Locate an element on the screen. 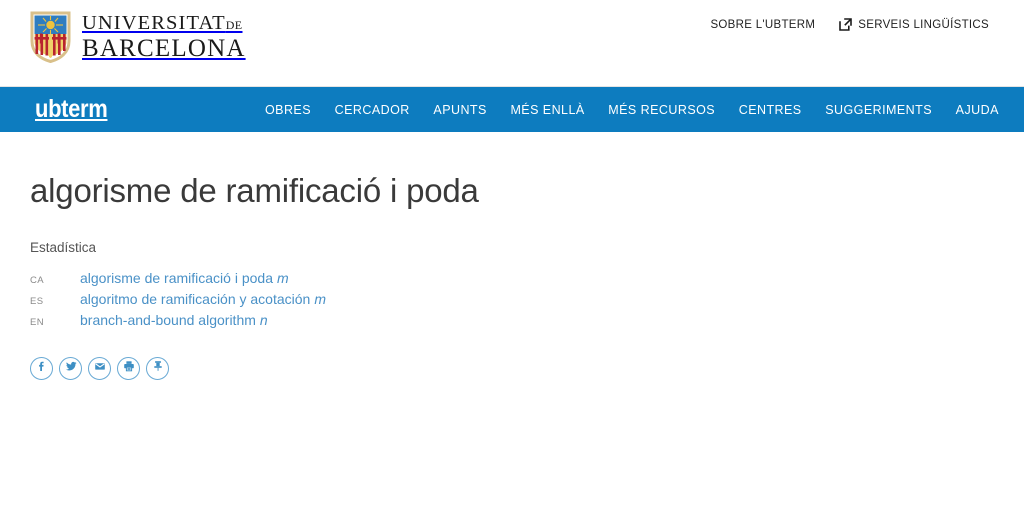 This screenshot has width=1024, height=512. ub-shield-icon is located at coordinates (50, 37).